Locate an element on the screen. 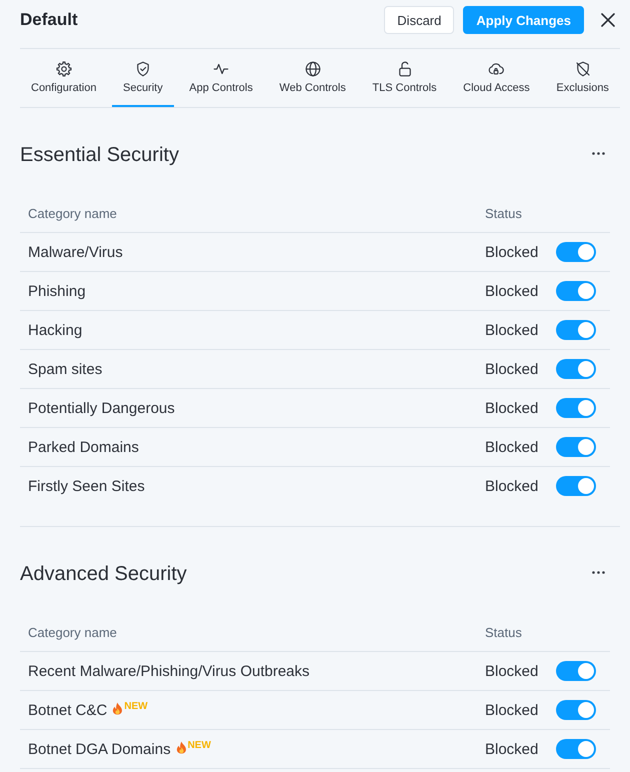  close-icon is located at coordinates (608, 20).